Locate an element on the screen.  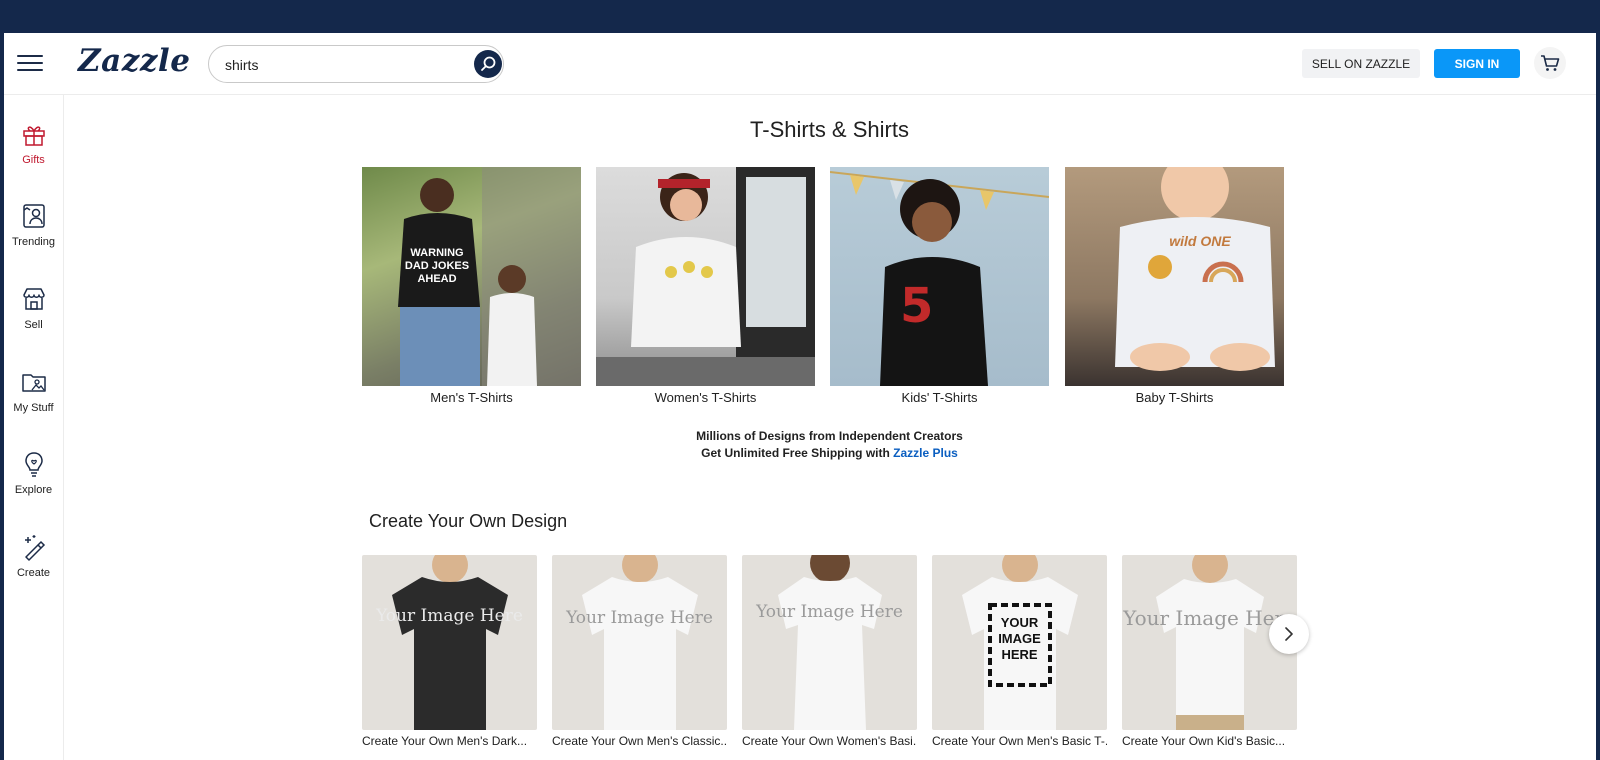
search-box is located at coordinates (356, 64).